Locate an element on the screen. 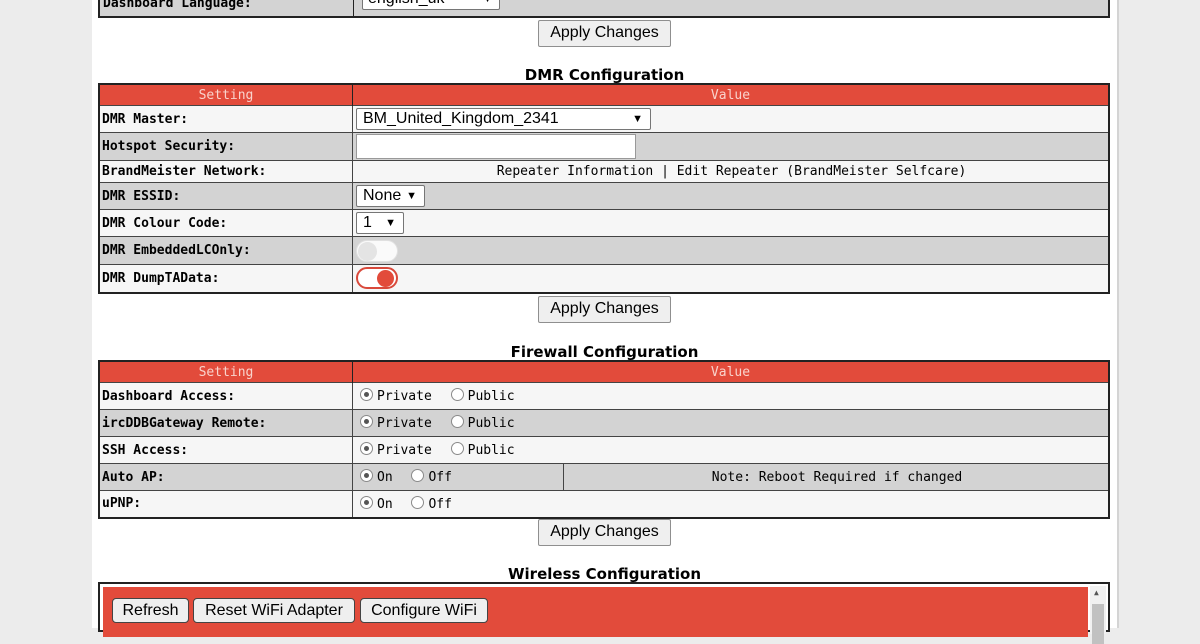  autoap-off-radio is located at coordinates (418, 475).